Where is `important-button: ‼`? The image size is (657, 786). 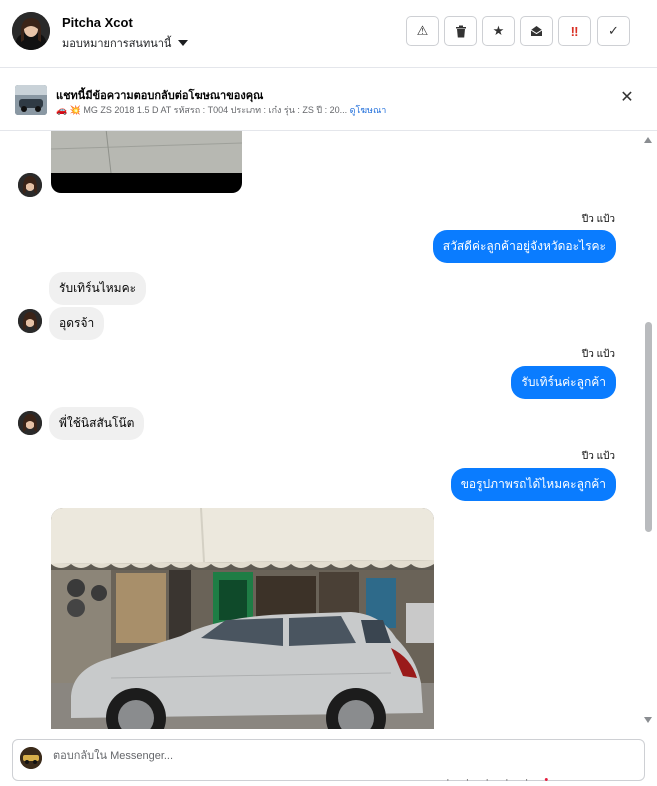 important-button: ‼ is located at coordinates (574, 31).